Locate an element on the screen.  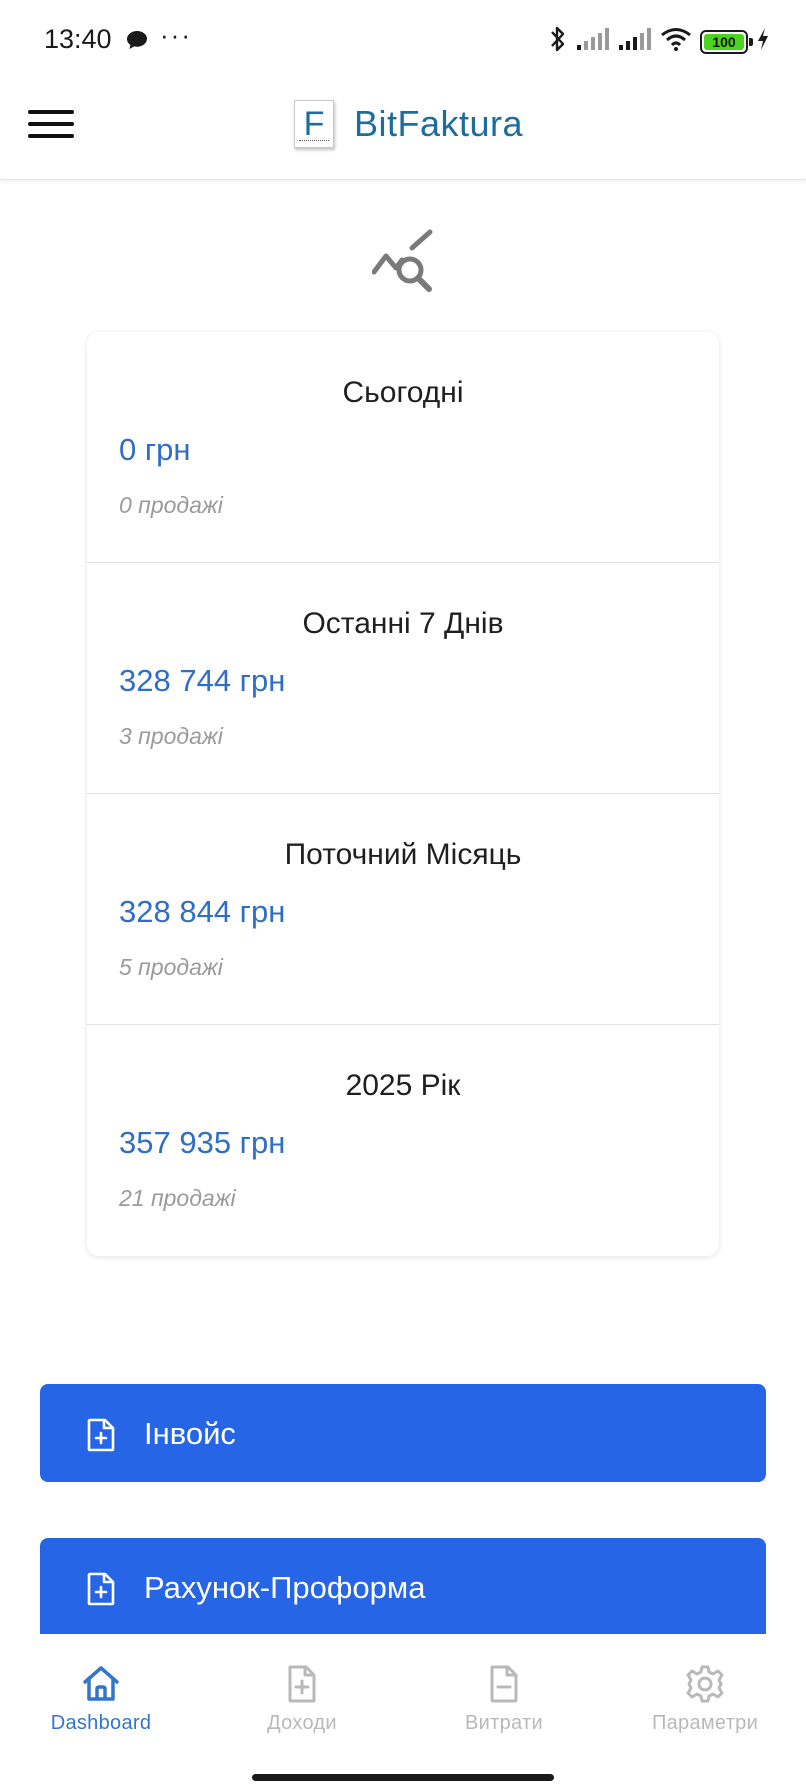
status-icons: 100 is located at coordinates (659, 41).